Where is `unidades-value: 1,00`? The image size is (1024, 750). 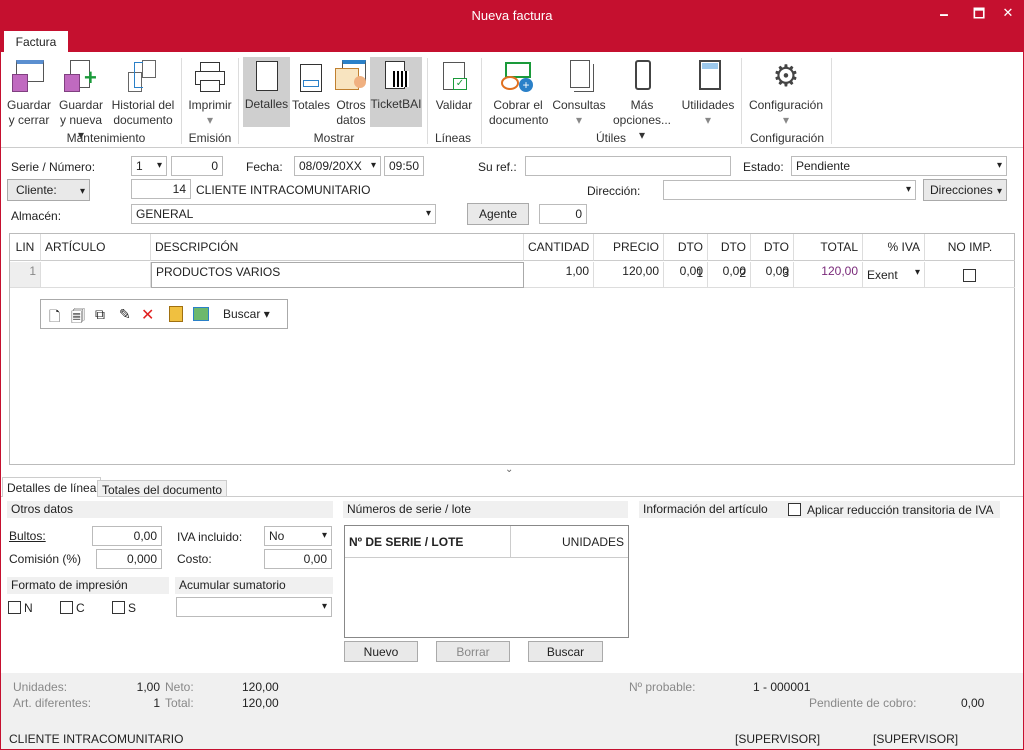 unidades-value: 1,00 is located at coordinates (148, 687).